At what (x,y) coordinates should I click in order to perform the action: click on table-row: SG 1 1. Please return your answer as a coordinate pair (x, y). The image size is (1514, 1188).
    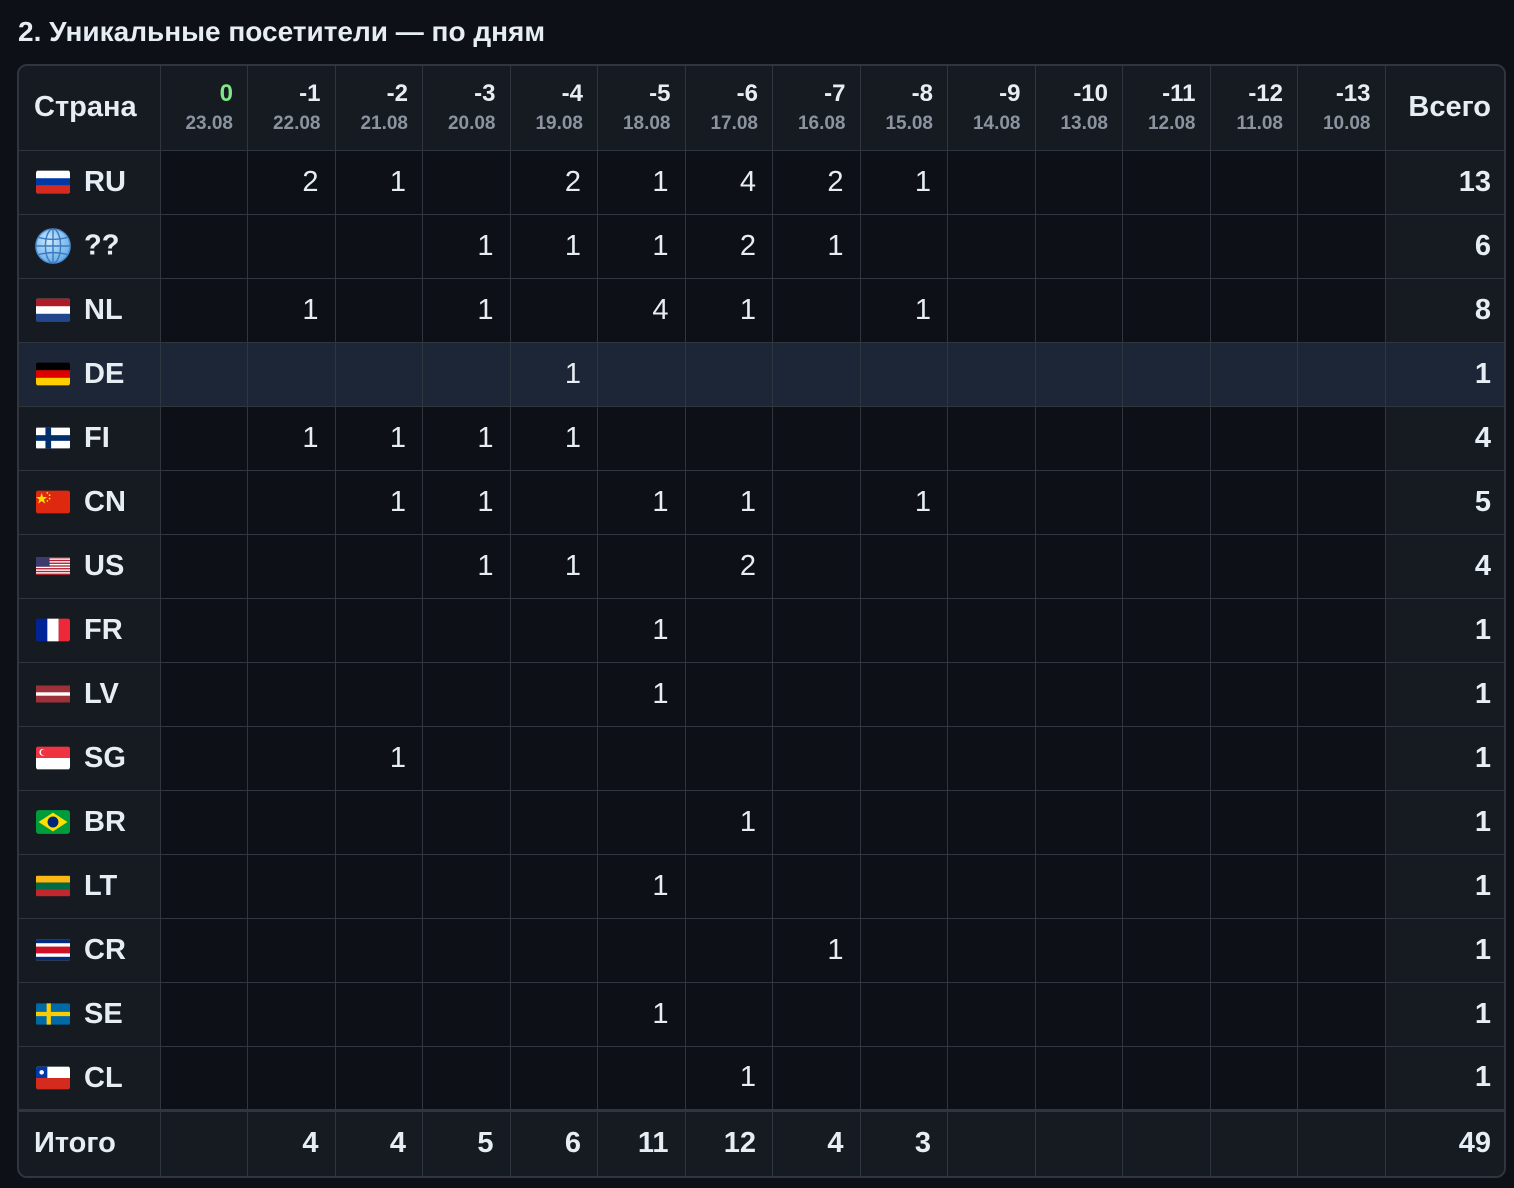
    Looking at the image, I should click on (761, 758).